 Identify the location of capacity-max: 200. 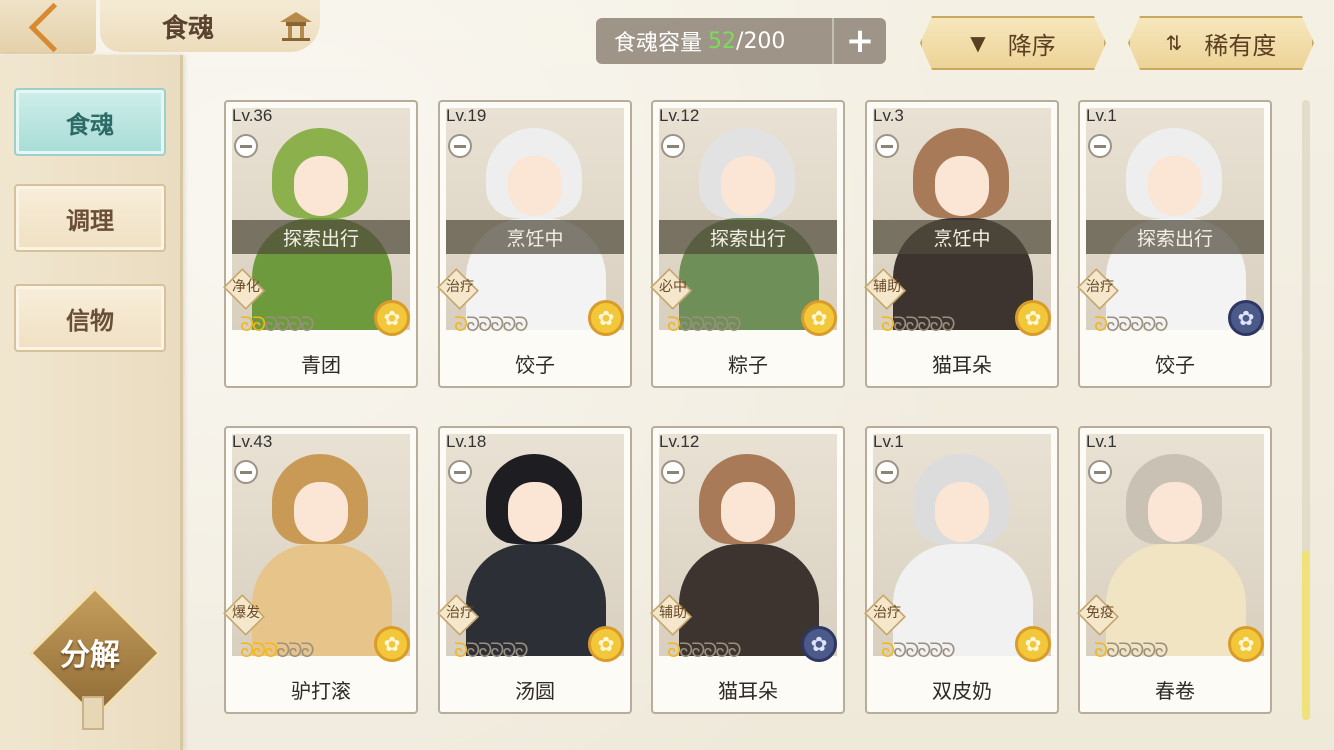
(764, 41).